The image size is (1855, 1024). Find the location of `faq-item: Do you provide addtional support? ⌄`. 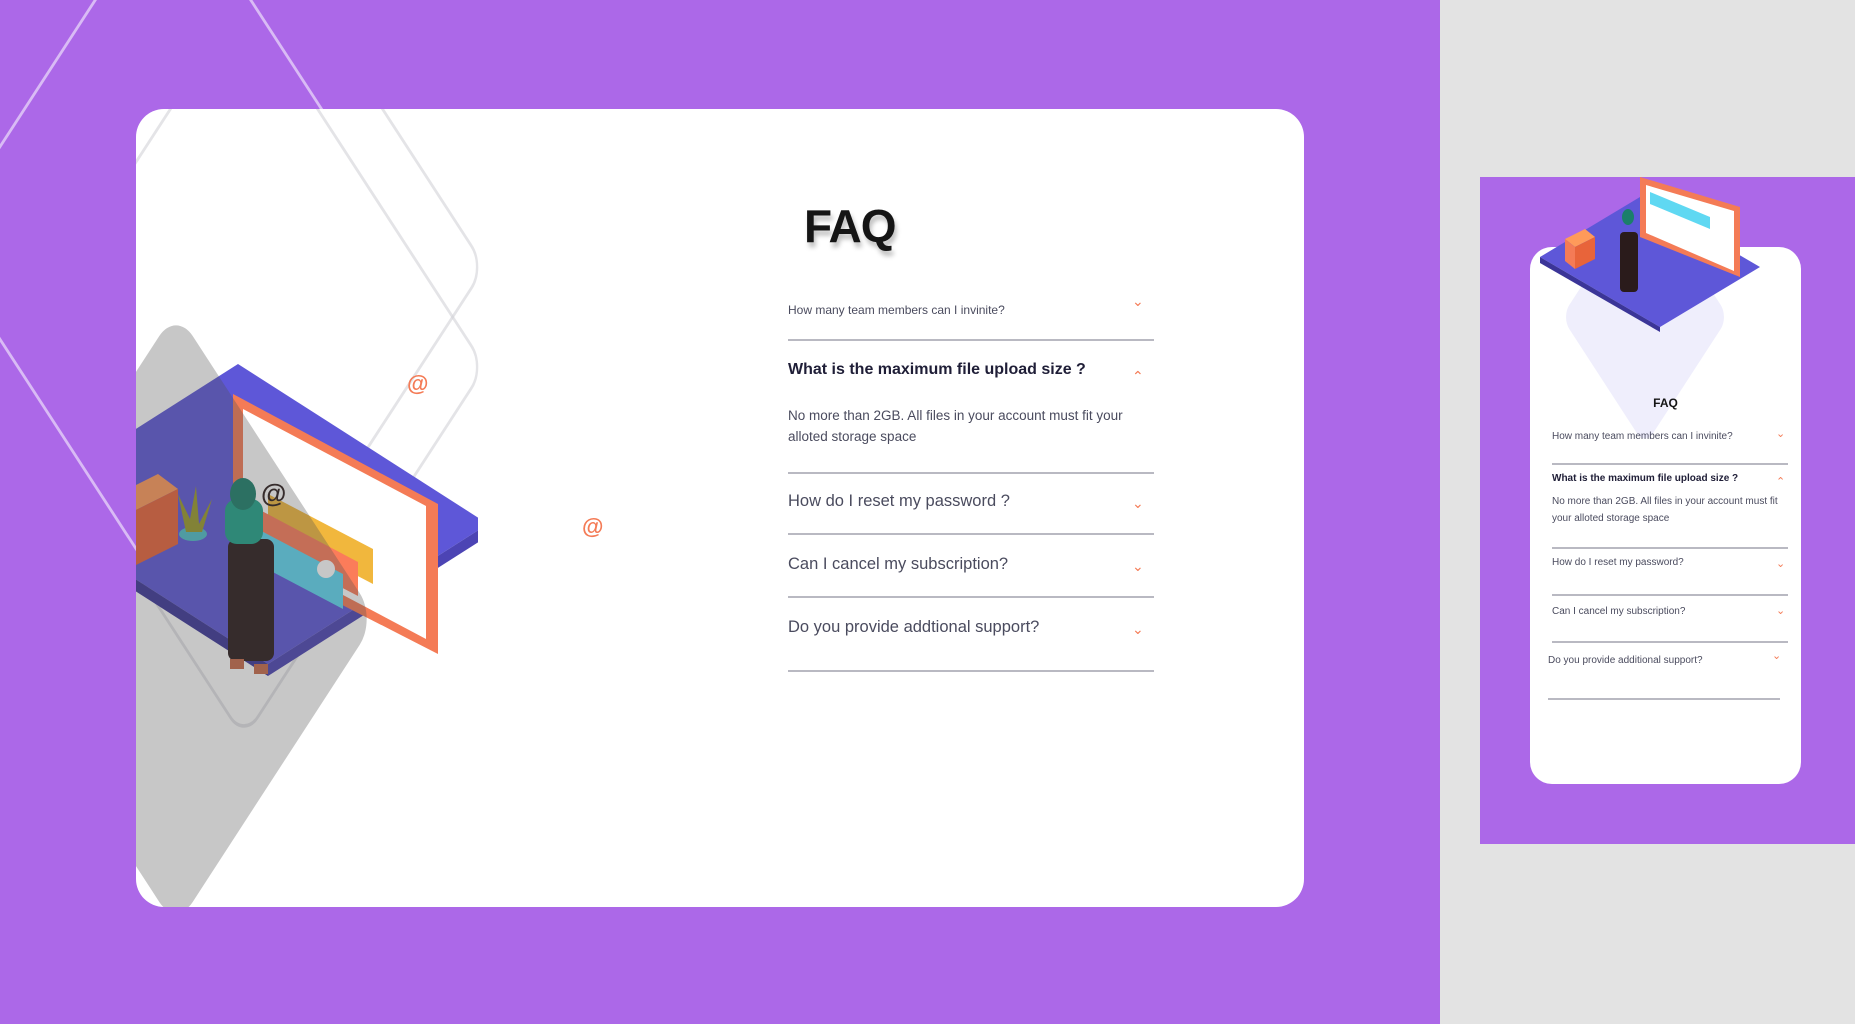

faq-item: Do you provide addtional support? ⌄ is located at coordinates (971, 634).